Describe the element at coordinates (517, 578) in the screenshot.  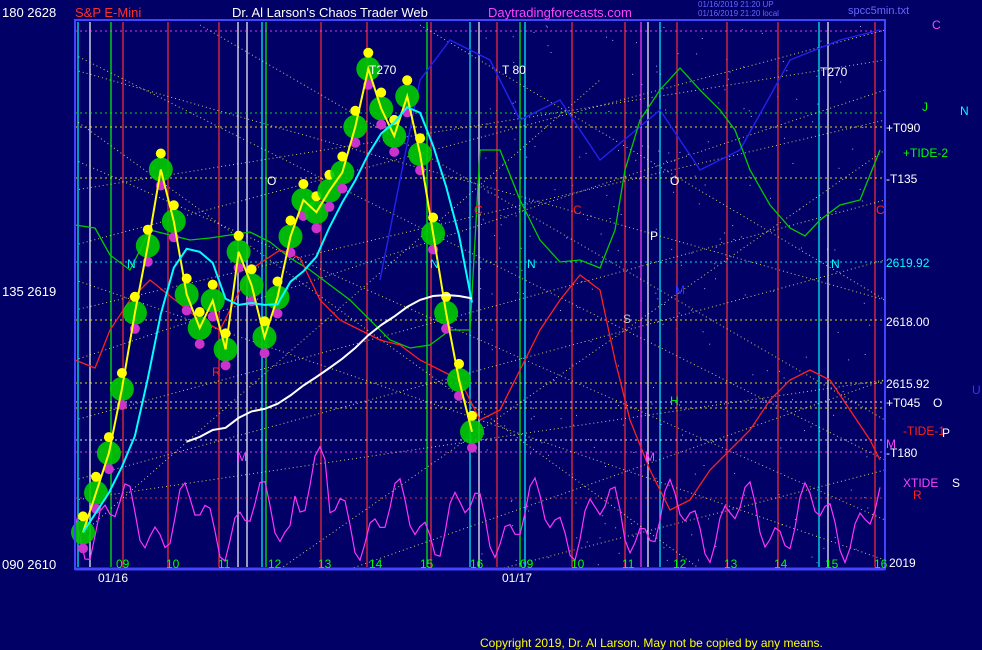
I see `x-date-2: 01/17` at that location.